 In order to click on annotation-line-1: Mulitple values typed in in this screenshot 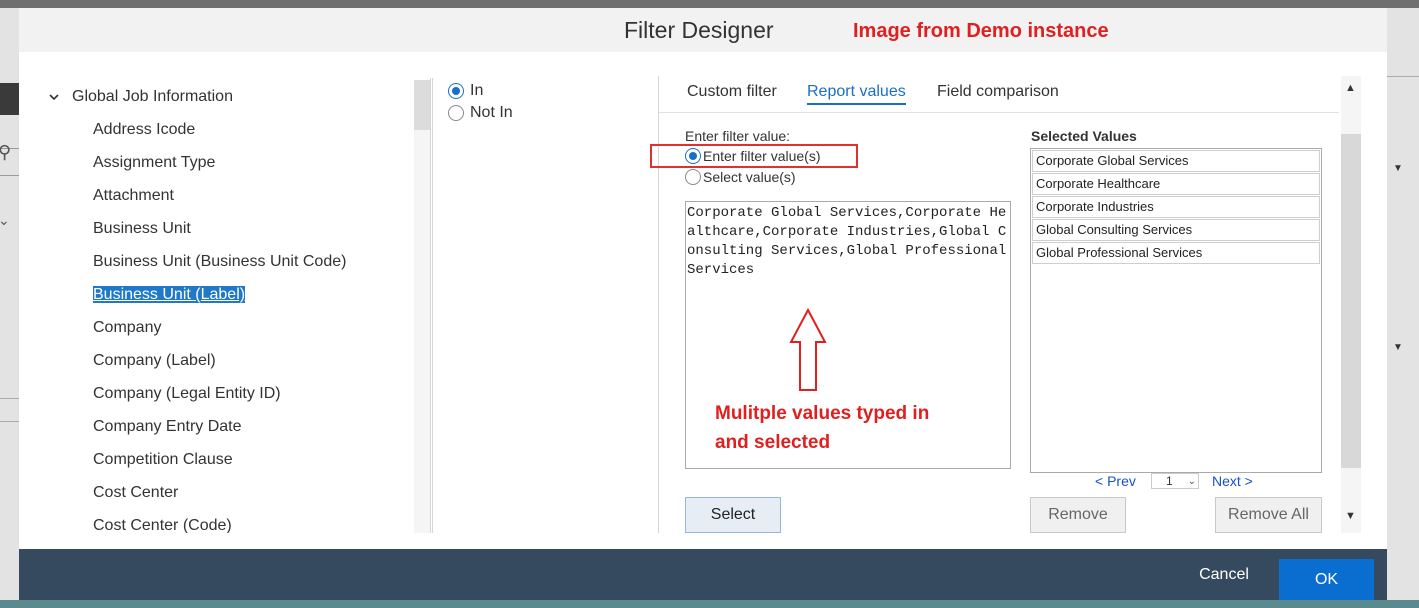, I will do `click(822, 413)`.